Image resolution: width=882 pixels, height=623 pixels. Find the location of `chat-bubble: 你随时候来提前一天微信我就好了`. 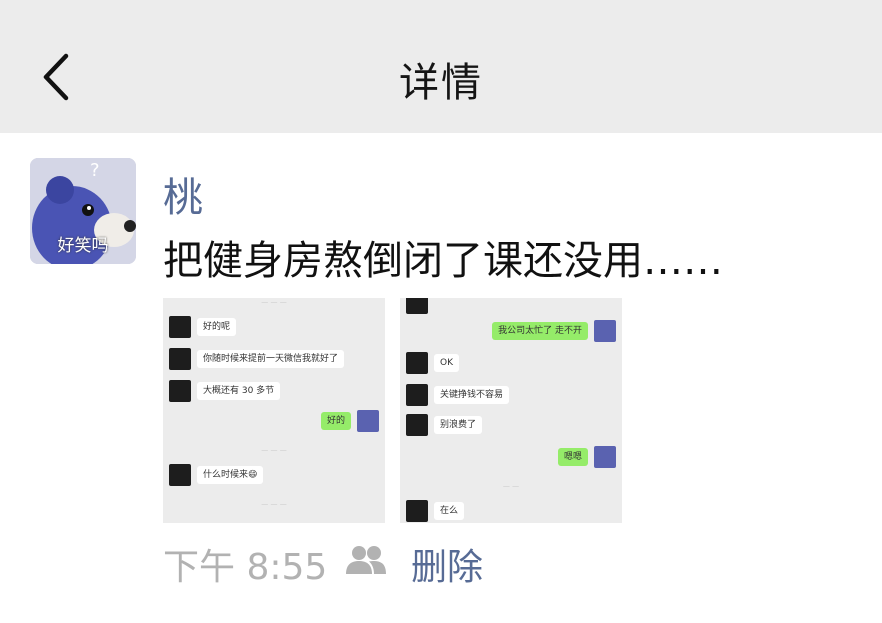

chat-bubble: 你随时候来提前一天微信我就好了 is located at coordinates (271, 359).